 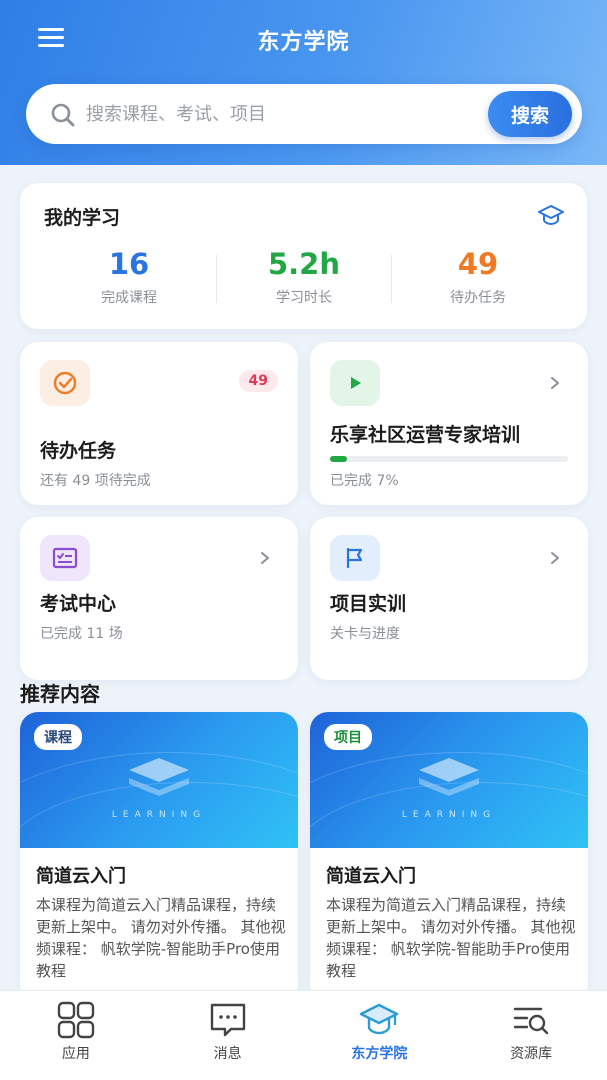 I want to click on stat-value: 49, so click(x=478, y=264).